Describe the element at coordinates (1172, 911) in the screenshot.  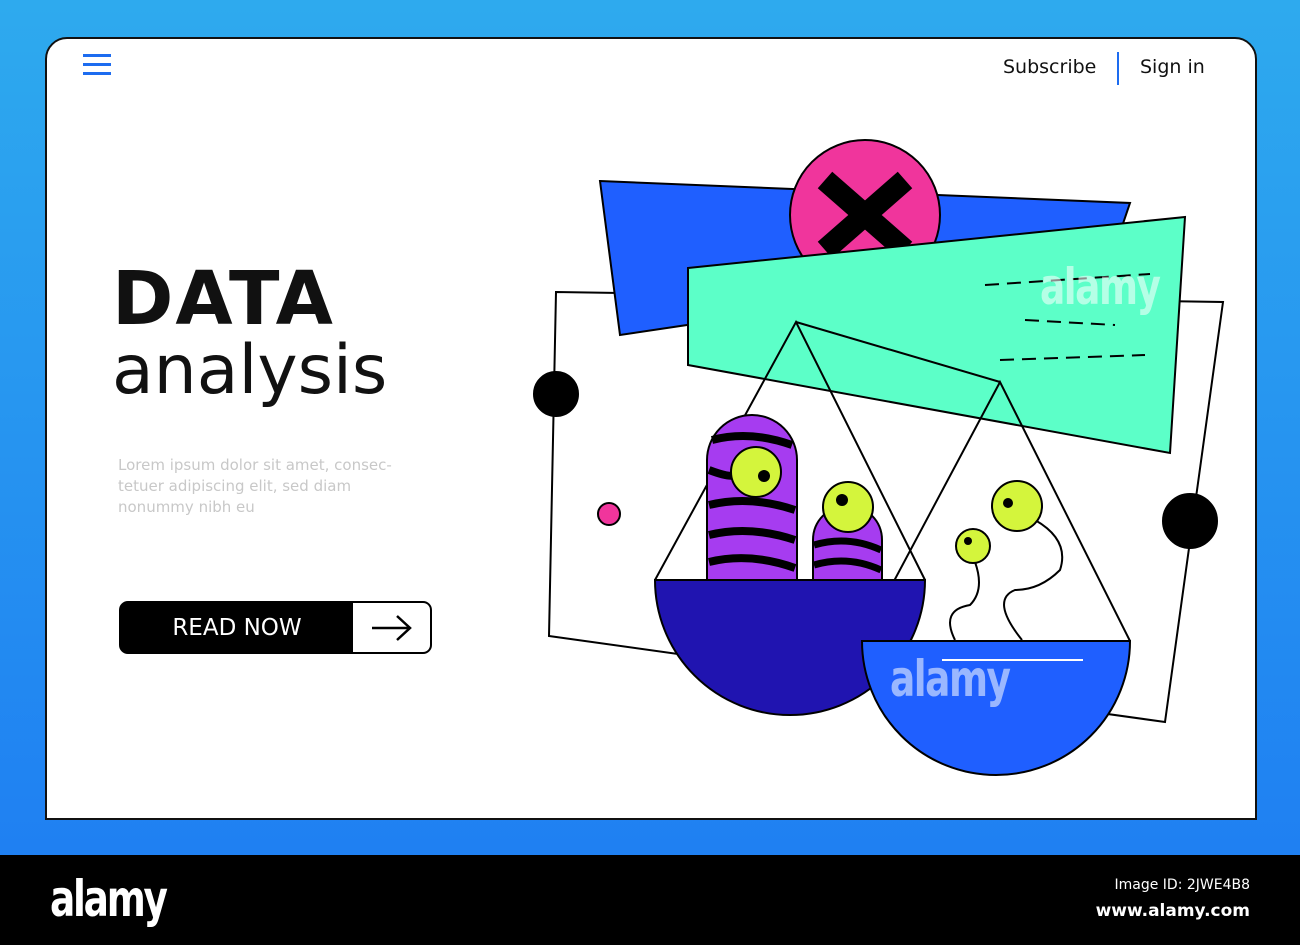
I see `watermark-url: www.alamy.com` at that location.